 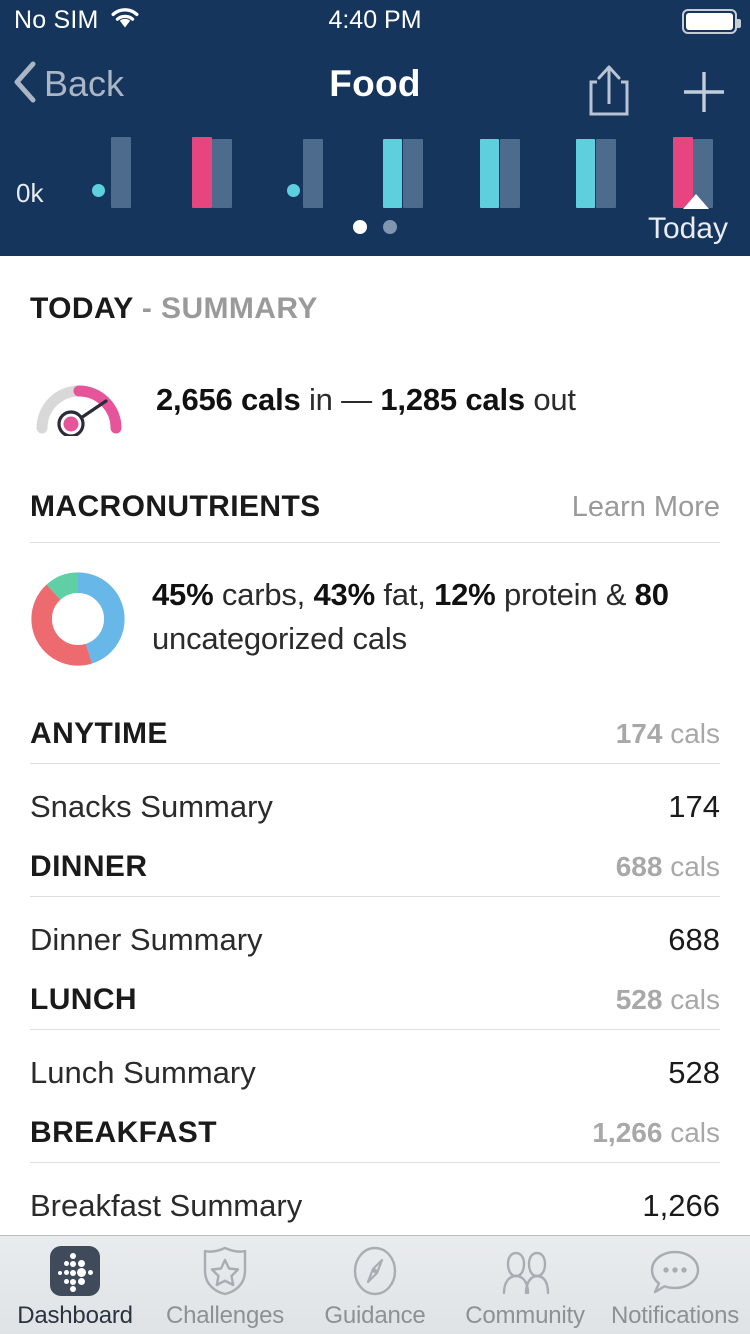 What do you see at coordinates (404, 594) in the screenshot?
I see `fat-label: fat,` at bounding box center [404, 594].